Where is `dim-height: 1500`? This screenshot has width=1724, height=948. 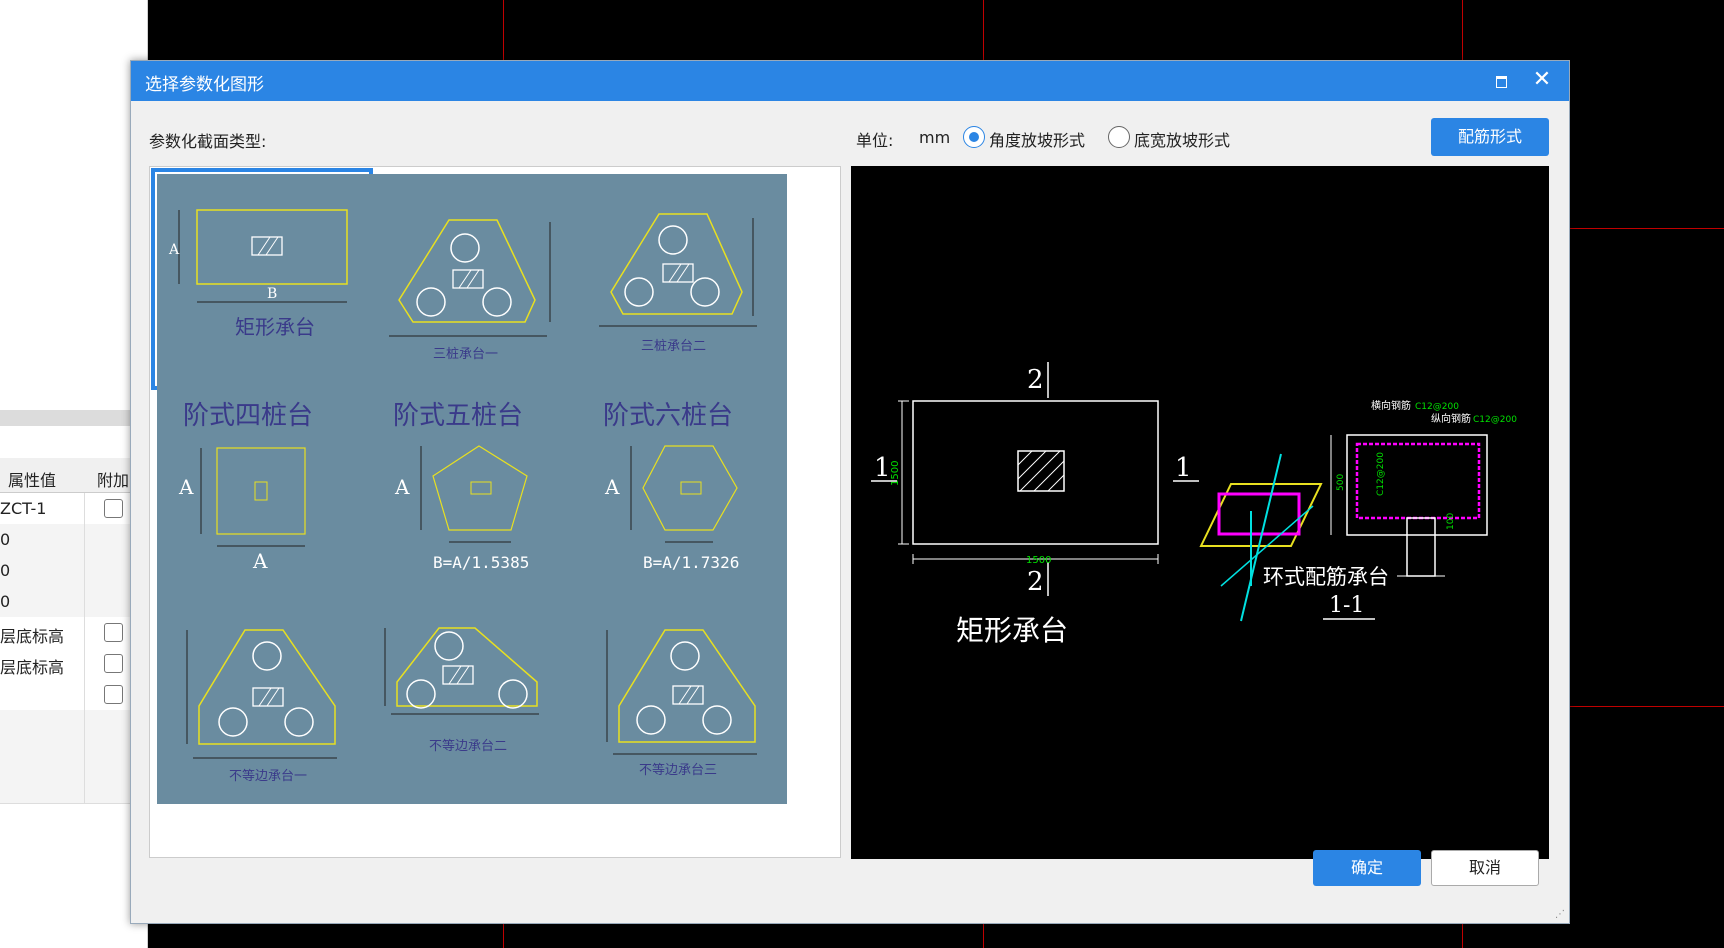
dim-height: 1500 is located at coordinates (895, 473).